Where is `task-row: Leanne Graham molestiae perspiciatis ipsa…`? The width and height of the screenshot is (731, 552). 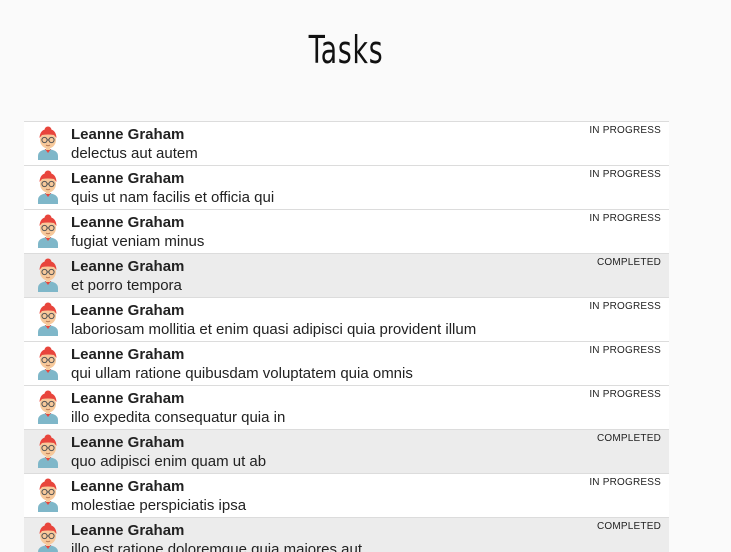
task-row: Leanne Graham molestiae perspiciatis ipsa… is located at coordinates (346, 496).